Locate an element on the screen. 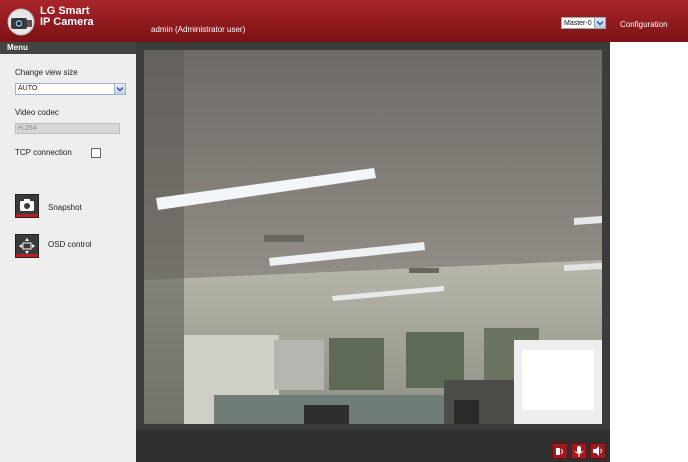  camera-icon is located at coordinates (27, 208).